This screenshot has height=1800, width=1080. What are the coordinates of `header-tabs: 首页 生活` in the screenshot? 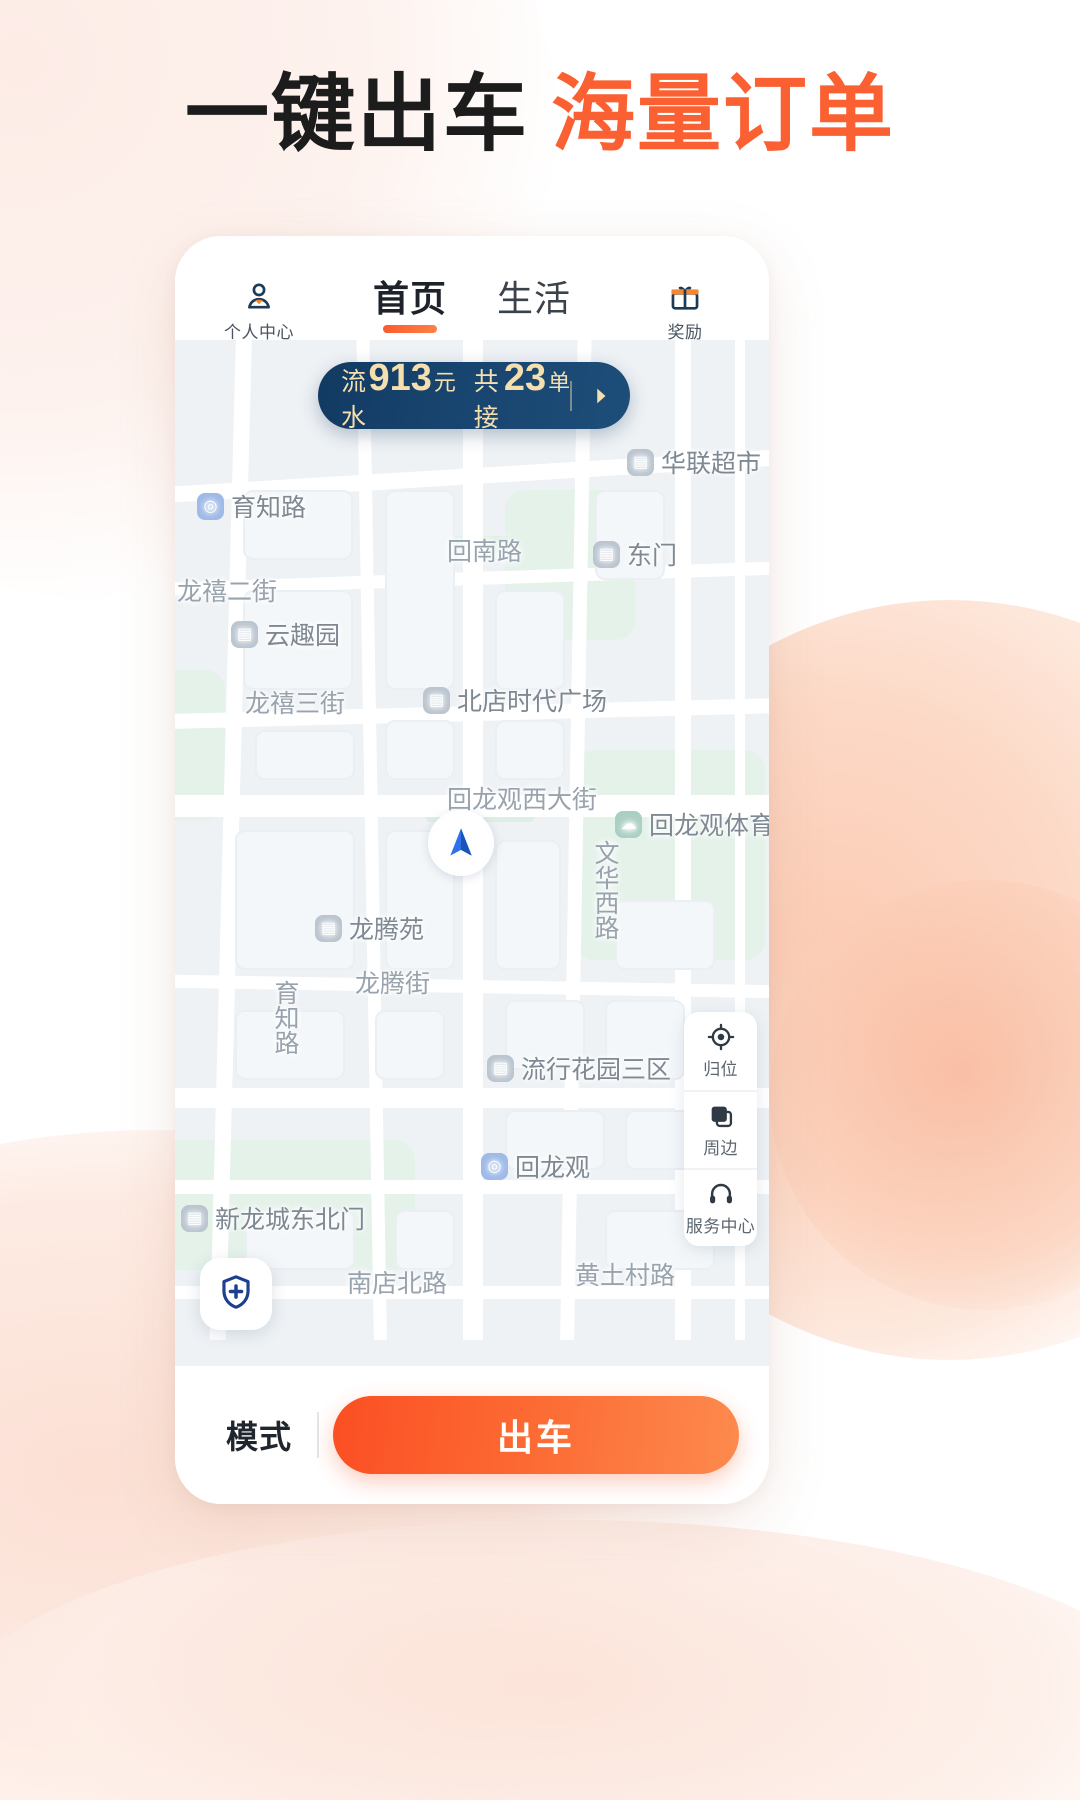 It's located at (472, 298).